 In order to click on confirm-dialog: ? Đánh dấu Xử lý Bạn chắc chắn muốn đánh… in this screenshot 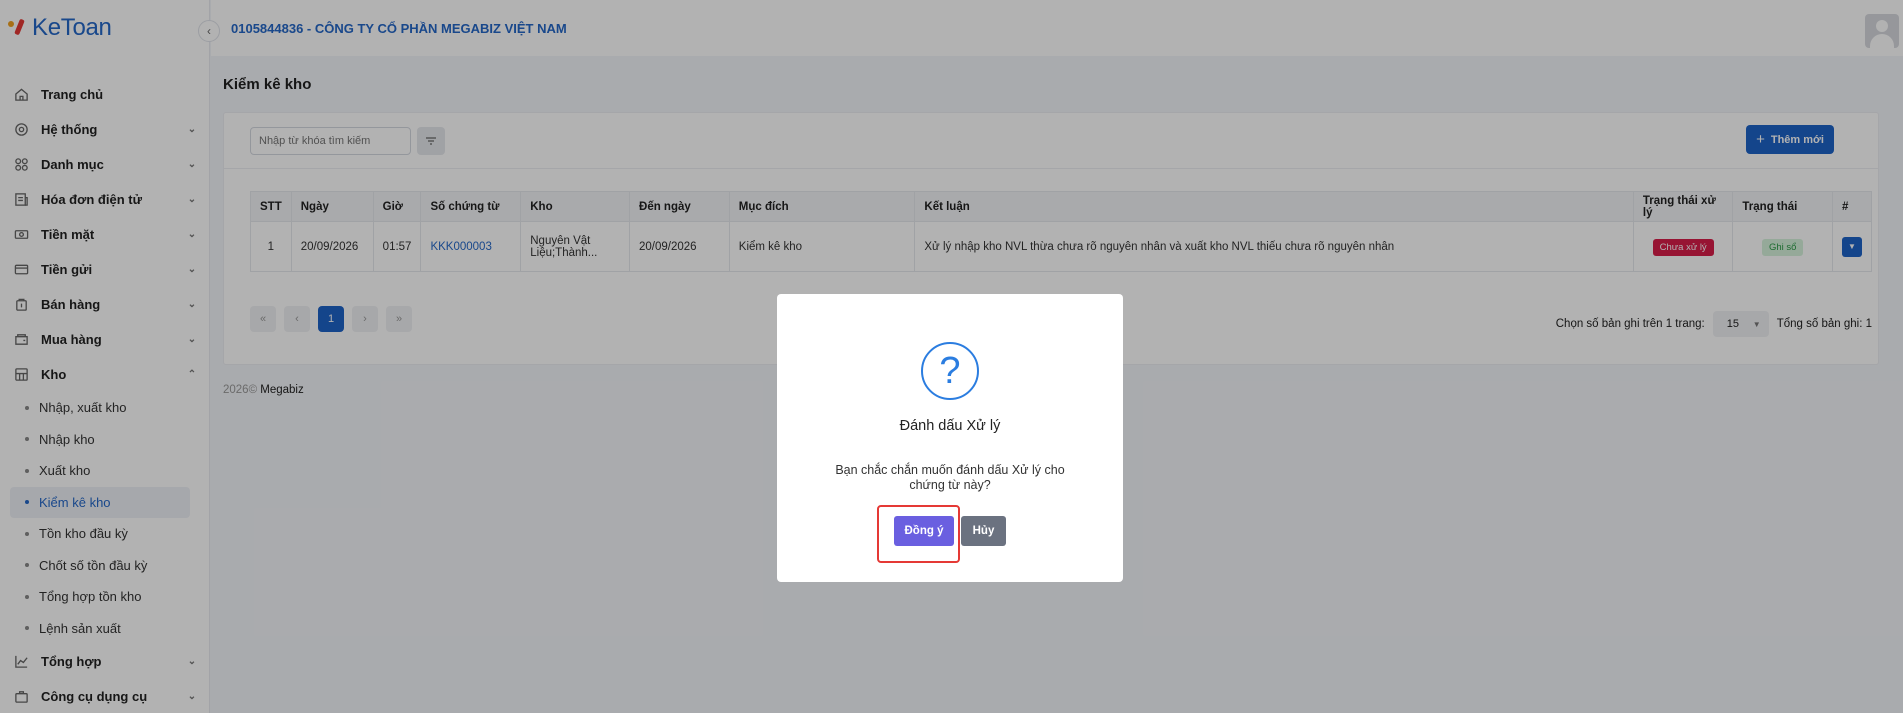, I will do `click(950, 438)`.